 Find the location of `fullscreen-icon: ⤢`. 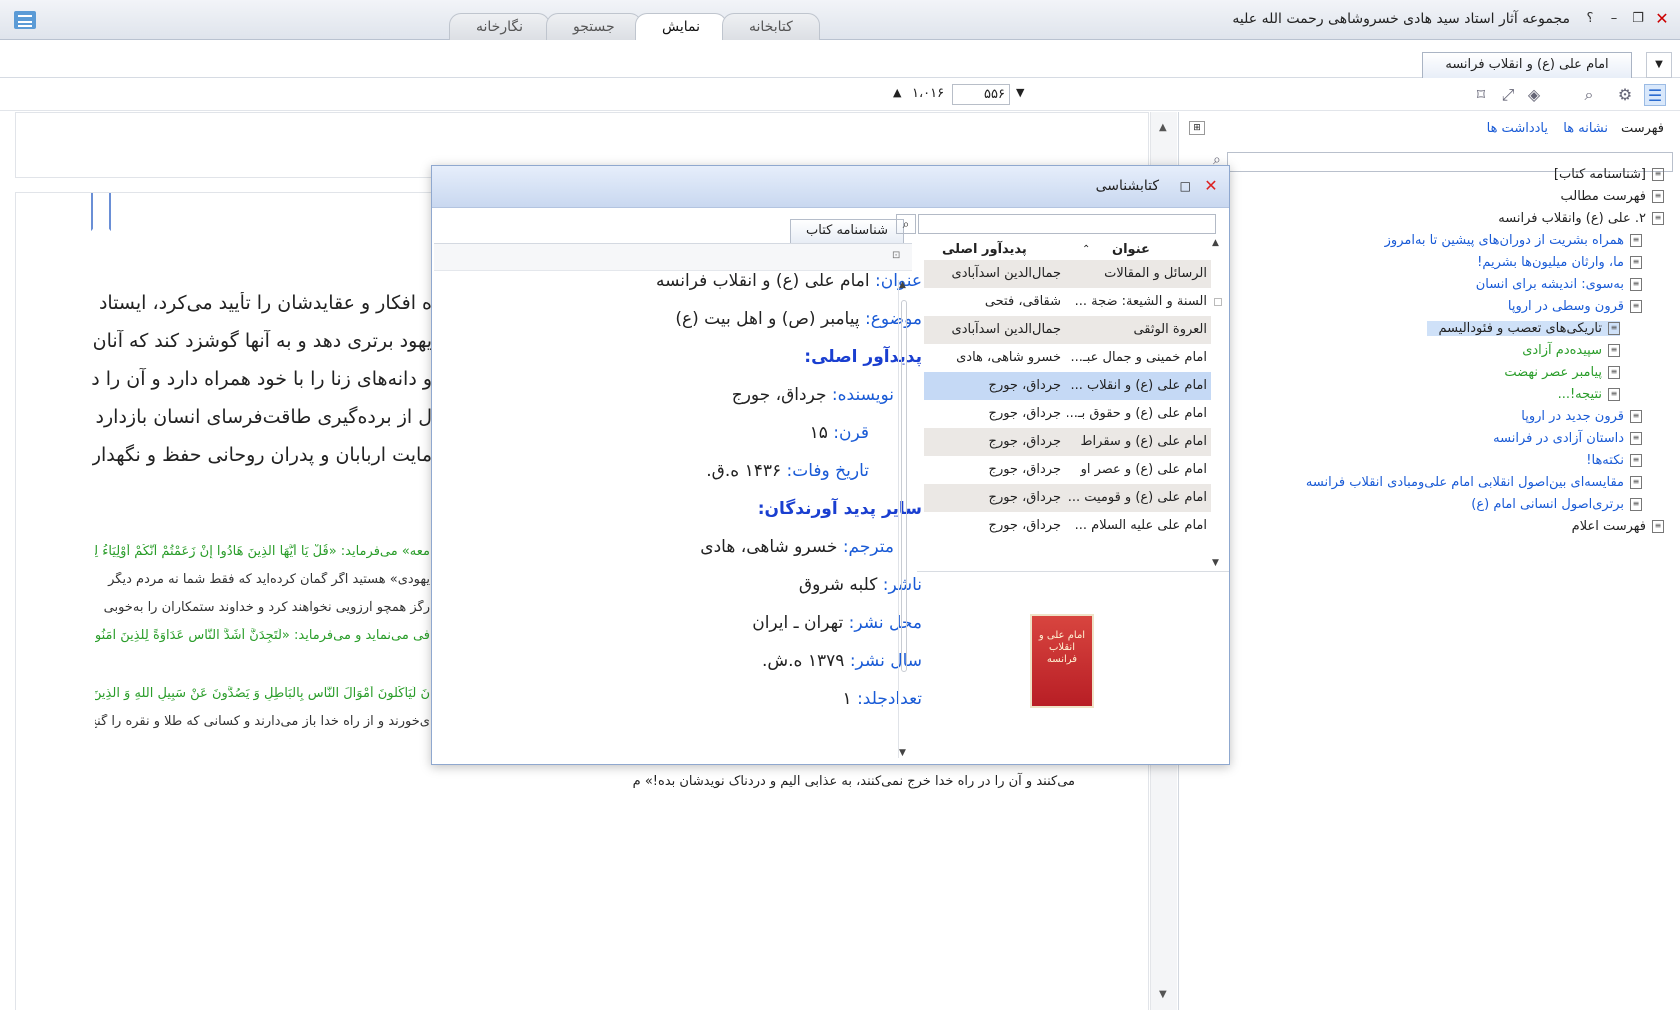

fullscreen-icon: ⤢ is located at coordinates (1508, 95).